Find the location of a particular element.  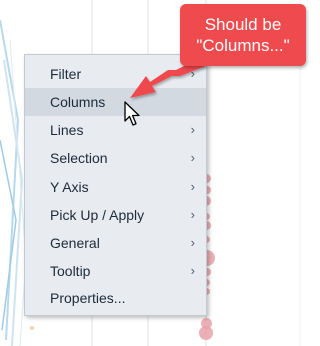

menu-item-label: Y Axis is located at coordinates (69, 187).